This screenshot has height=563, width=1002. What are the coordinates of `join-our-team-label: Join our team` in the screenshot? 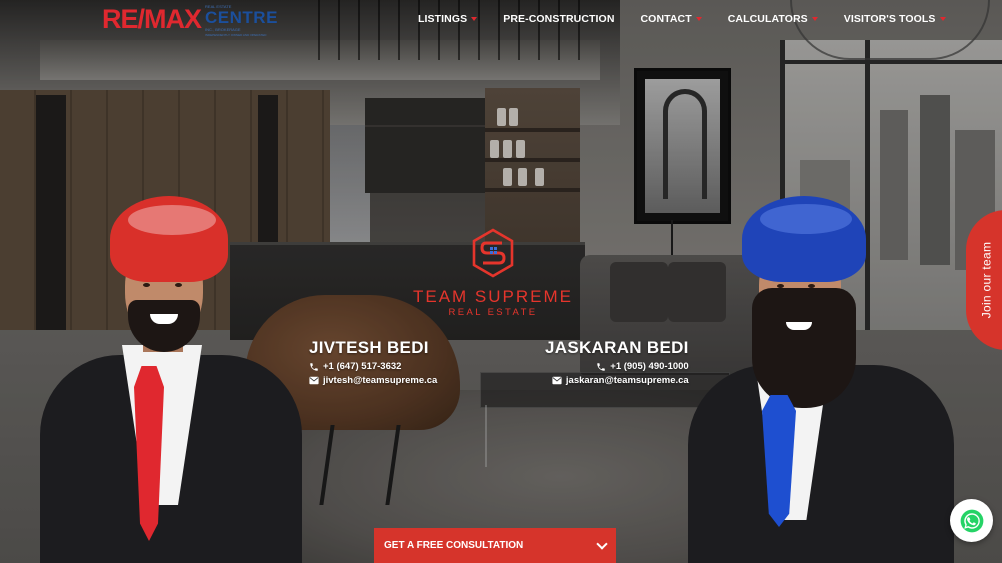 It's located at (986, 280).